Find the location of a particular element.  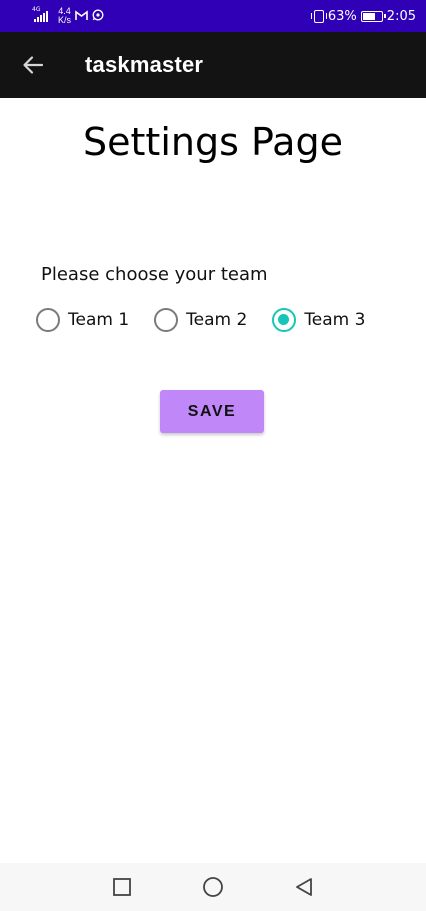

system-nav-bar is located at coordinates (213, 887).